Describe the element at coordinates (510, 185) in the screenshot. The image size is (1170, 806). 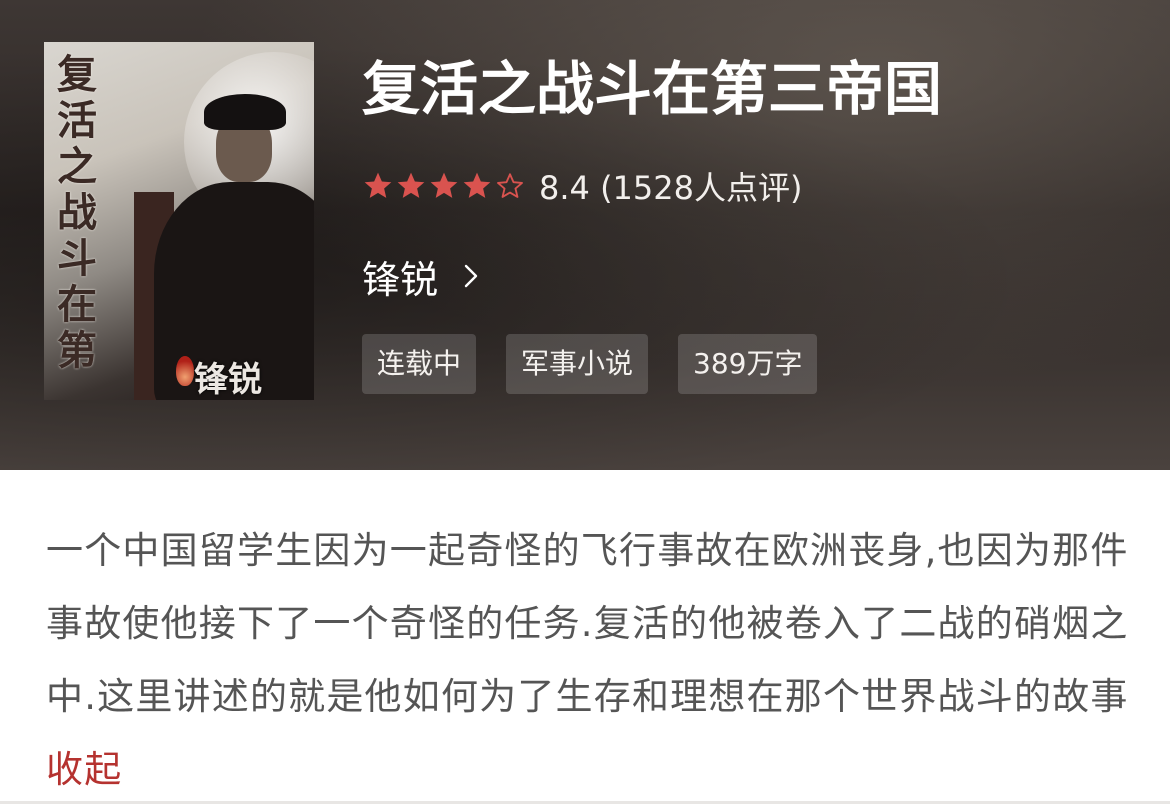
I see `star-outline-icon` at that location.